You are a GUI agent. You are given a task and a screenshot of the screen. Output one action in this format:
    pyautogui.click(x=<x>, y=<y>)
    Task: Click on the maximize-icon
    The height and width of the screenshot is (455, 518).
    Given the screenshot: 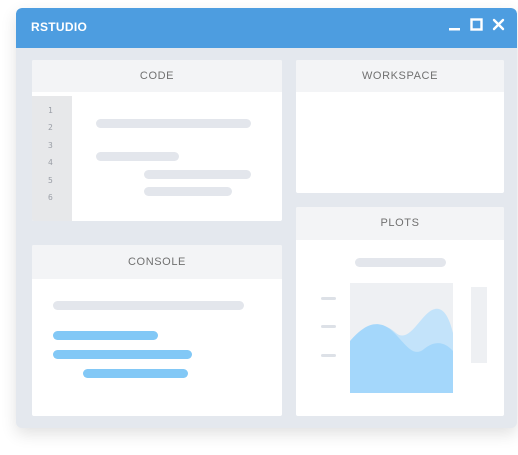 What is the action you would take?
    pyautogui.click(x=476, y=24)
    